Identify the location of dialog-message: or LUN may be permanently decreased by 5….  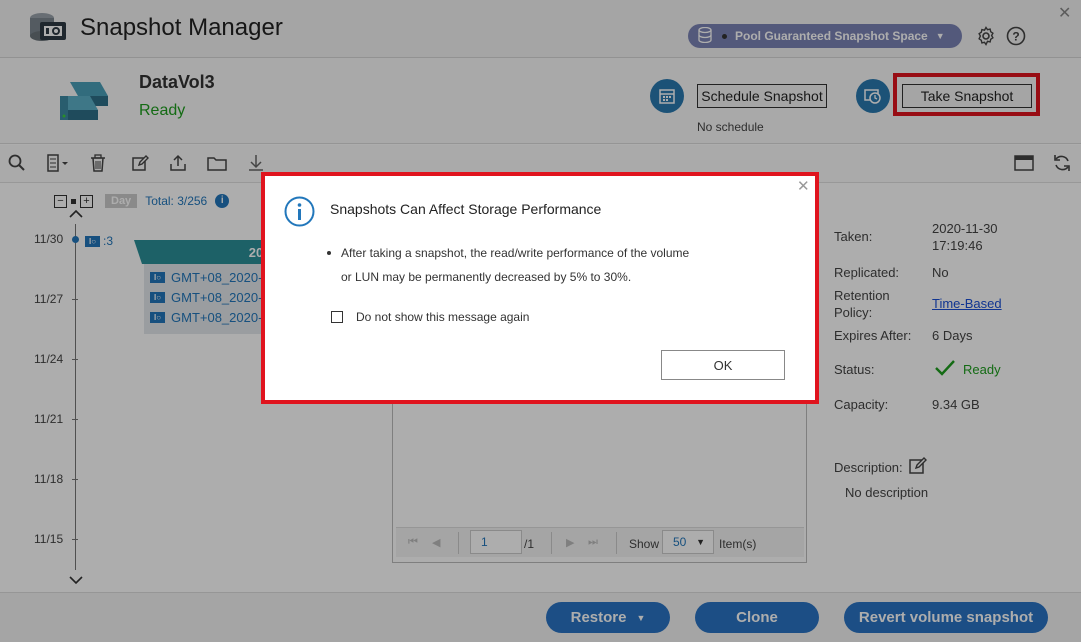
(486, 277).